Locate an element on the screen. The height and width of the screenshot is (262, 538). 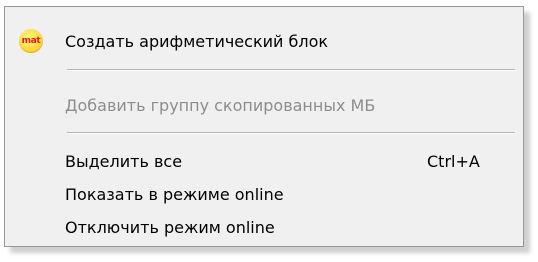
menu-item-shortcut: Ctrl+A is located at coordinates (453, 161).